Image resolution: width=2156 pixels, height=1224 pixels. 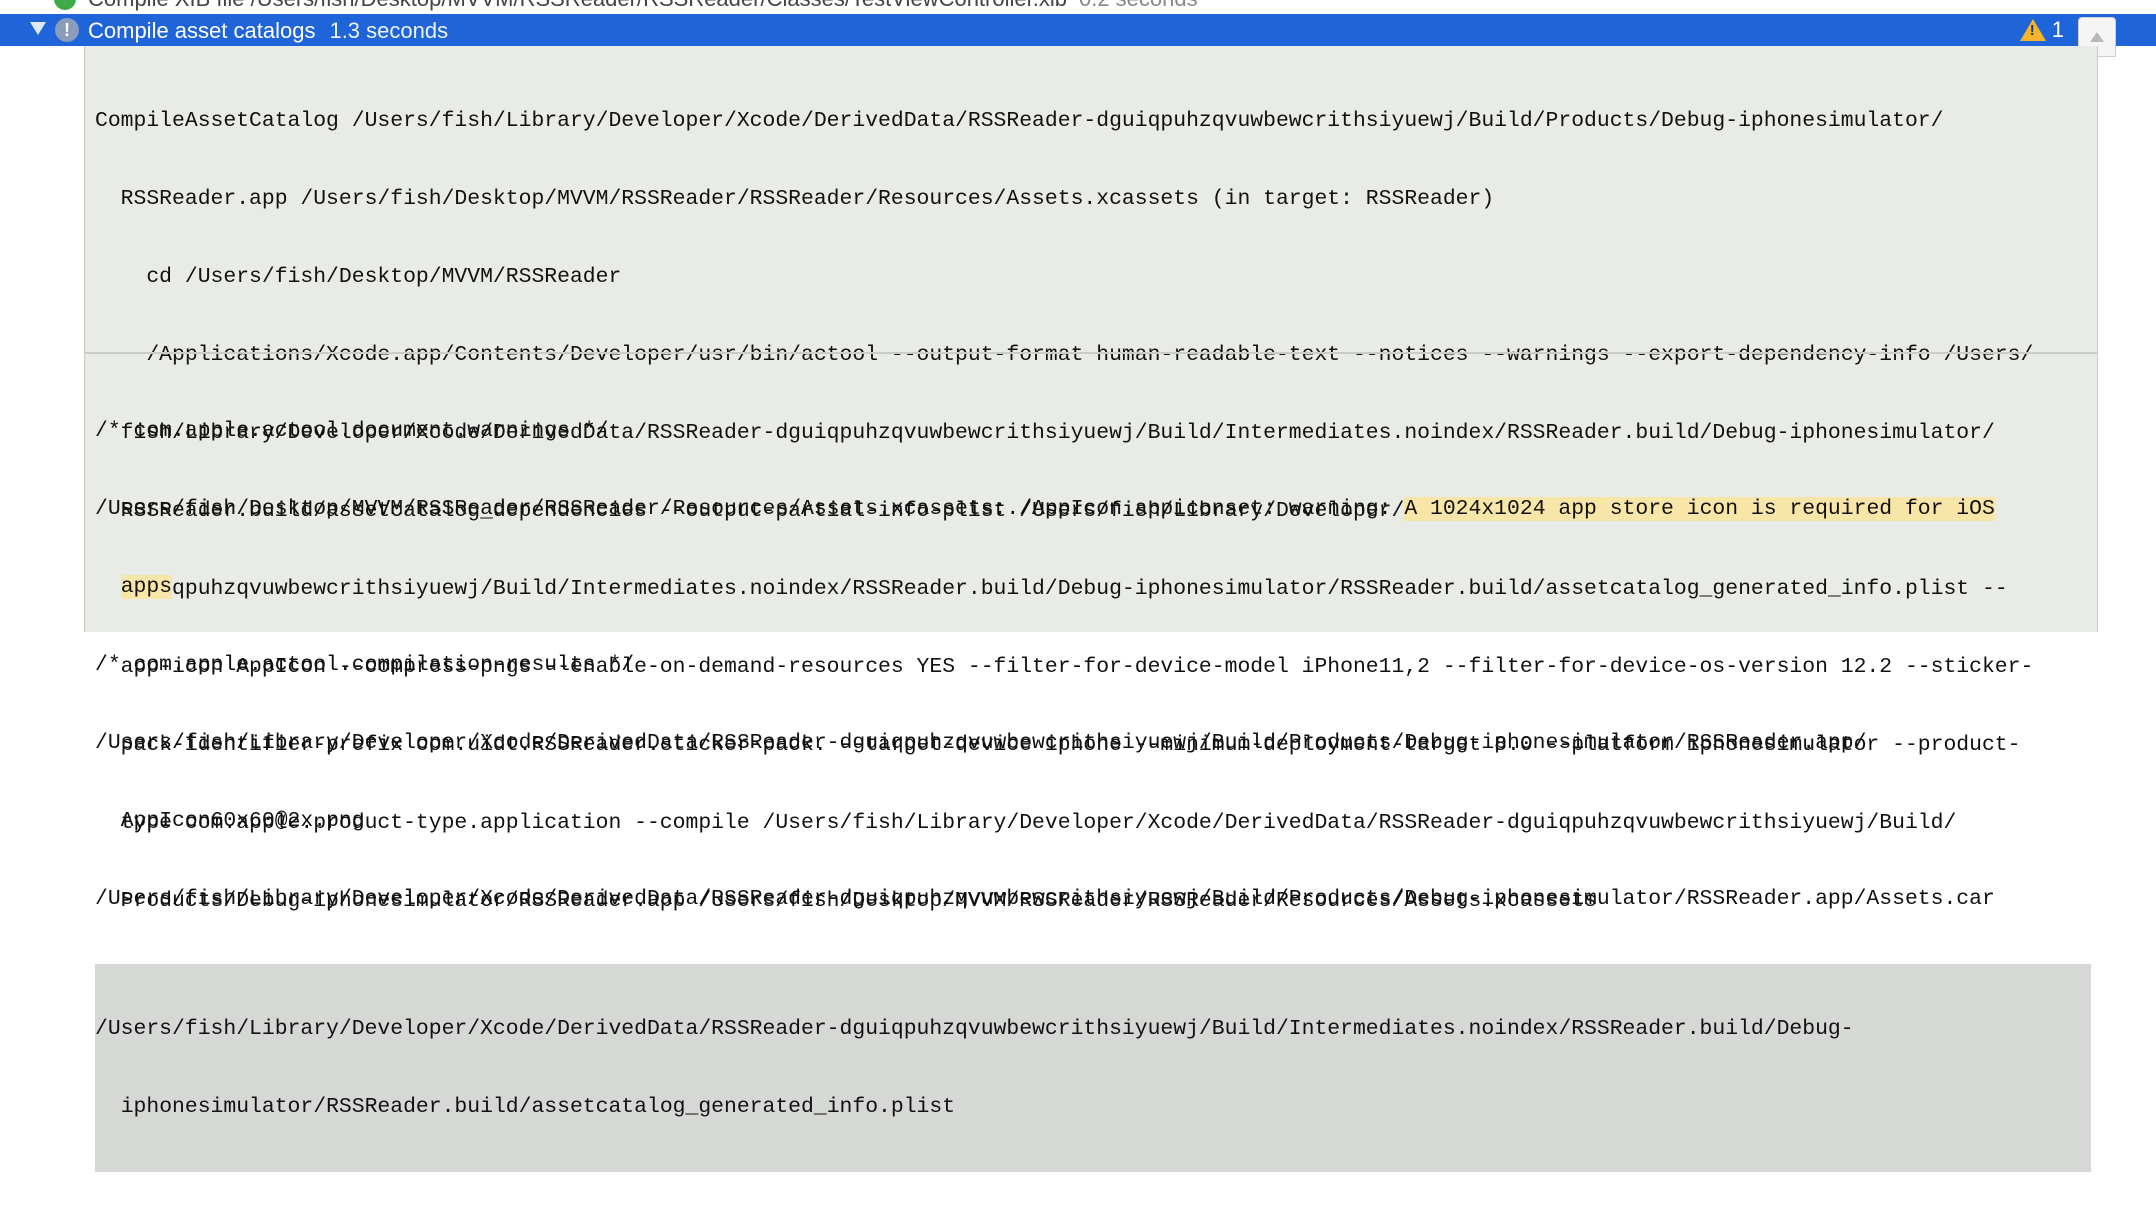 What do you see at coordinates (268, 30) in the screenshot?
I see `build-step-title: Compile asset catalogs 1.3 seconds` at bounding box center [268, 30].